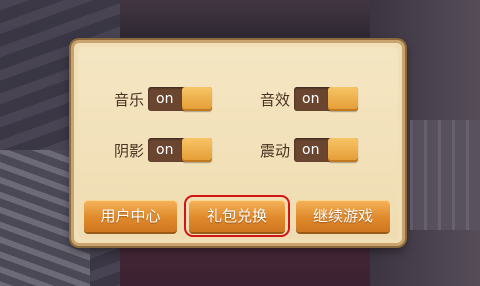 This screenshot has width=480, height=286. Describe the element at coordinates (343, 150) in the screenshot. I see `vibration-toggle-knob` at that location.